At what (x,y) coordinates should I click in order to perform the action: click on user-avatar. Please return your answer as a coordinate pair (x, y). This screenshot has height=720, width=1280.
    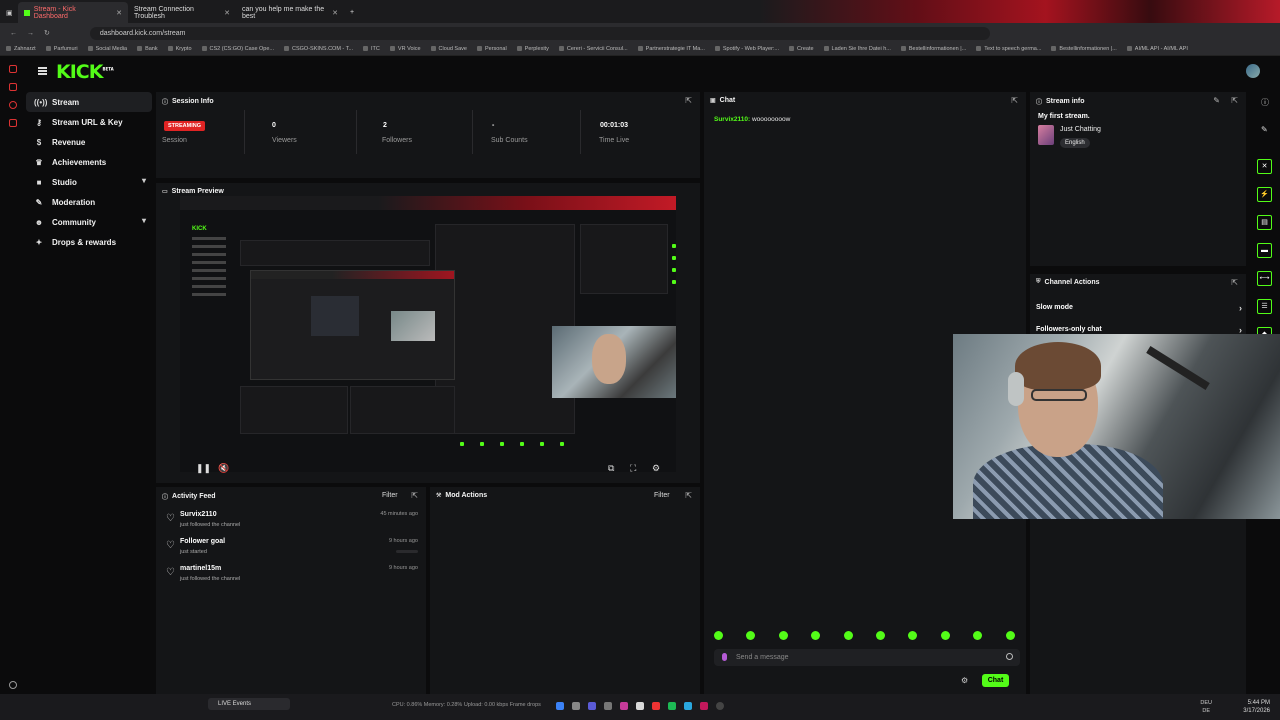
    Looking at the image, I should click on (1253, 71).